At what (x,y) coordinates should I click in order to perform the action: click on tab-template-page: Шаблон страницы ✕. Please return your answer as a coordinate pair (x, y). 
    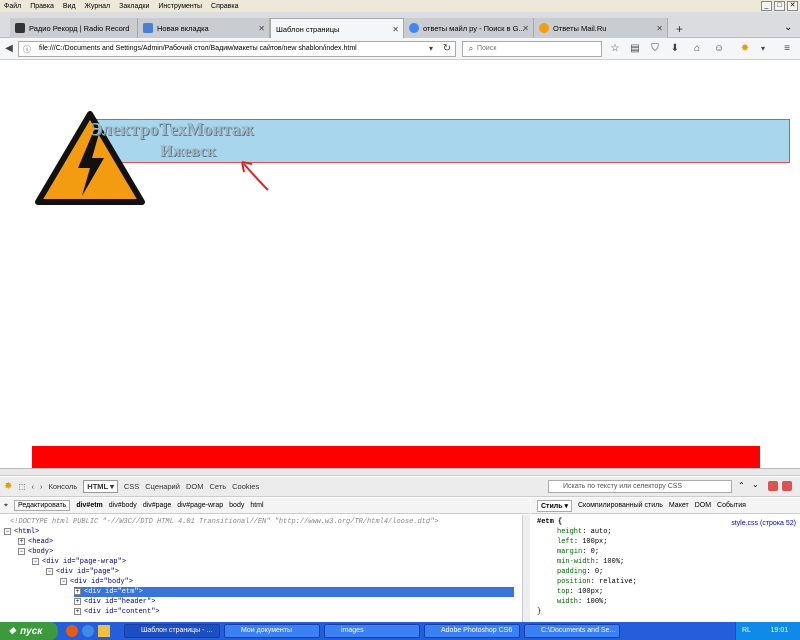
    Looking at the image, I should click on (337, 28).